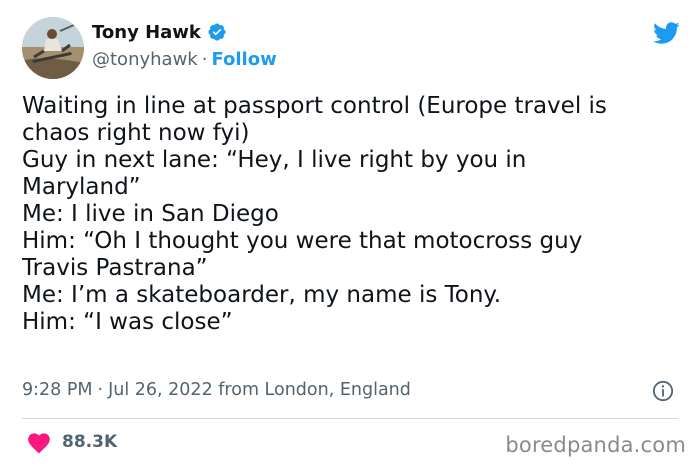 Image resolution: width=700 pixels, height=471 pixels. Describe the element at coordinates (666, 33) in the screenshot. I see `twitter-bird-icon` at that location.